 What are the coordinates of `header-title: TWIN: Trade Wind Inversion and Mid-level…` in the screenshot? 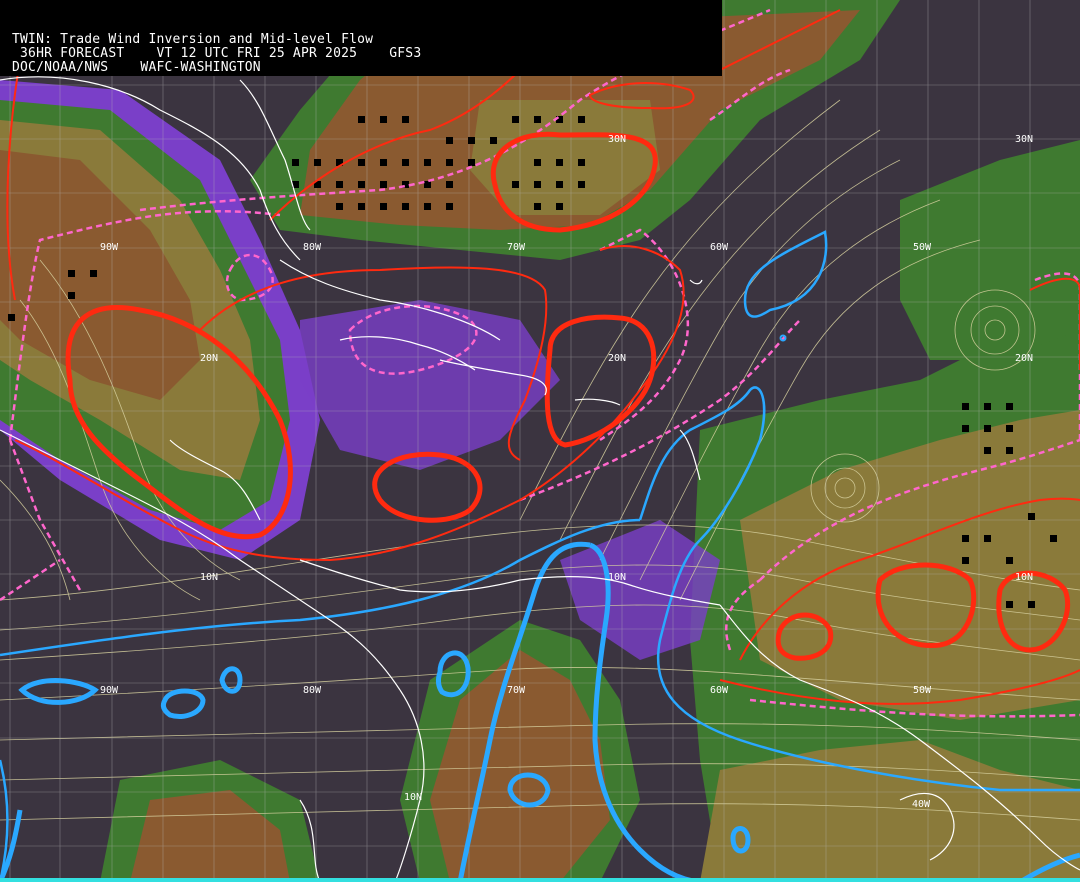 It's located at (193, 39).